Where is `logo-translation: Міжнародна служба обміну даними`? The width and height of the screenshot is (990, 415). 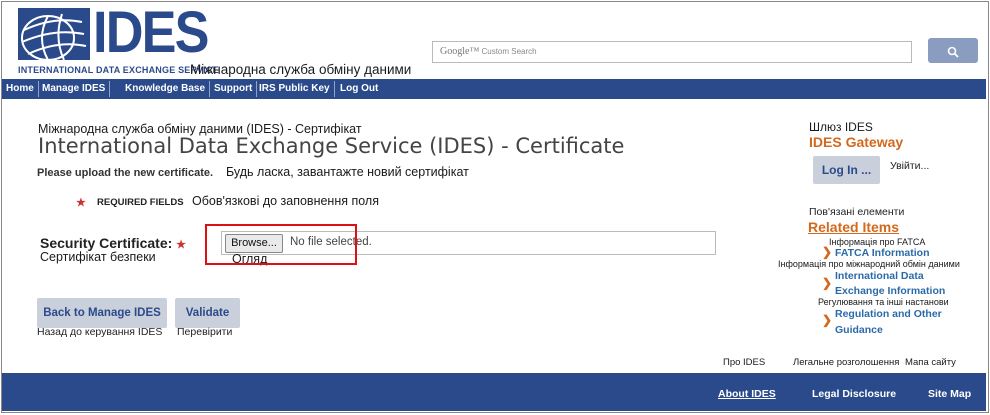 logo-translation: Міжнародна служба обміну даними is located at coordinates (301, 69).